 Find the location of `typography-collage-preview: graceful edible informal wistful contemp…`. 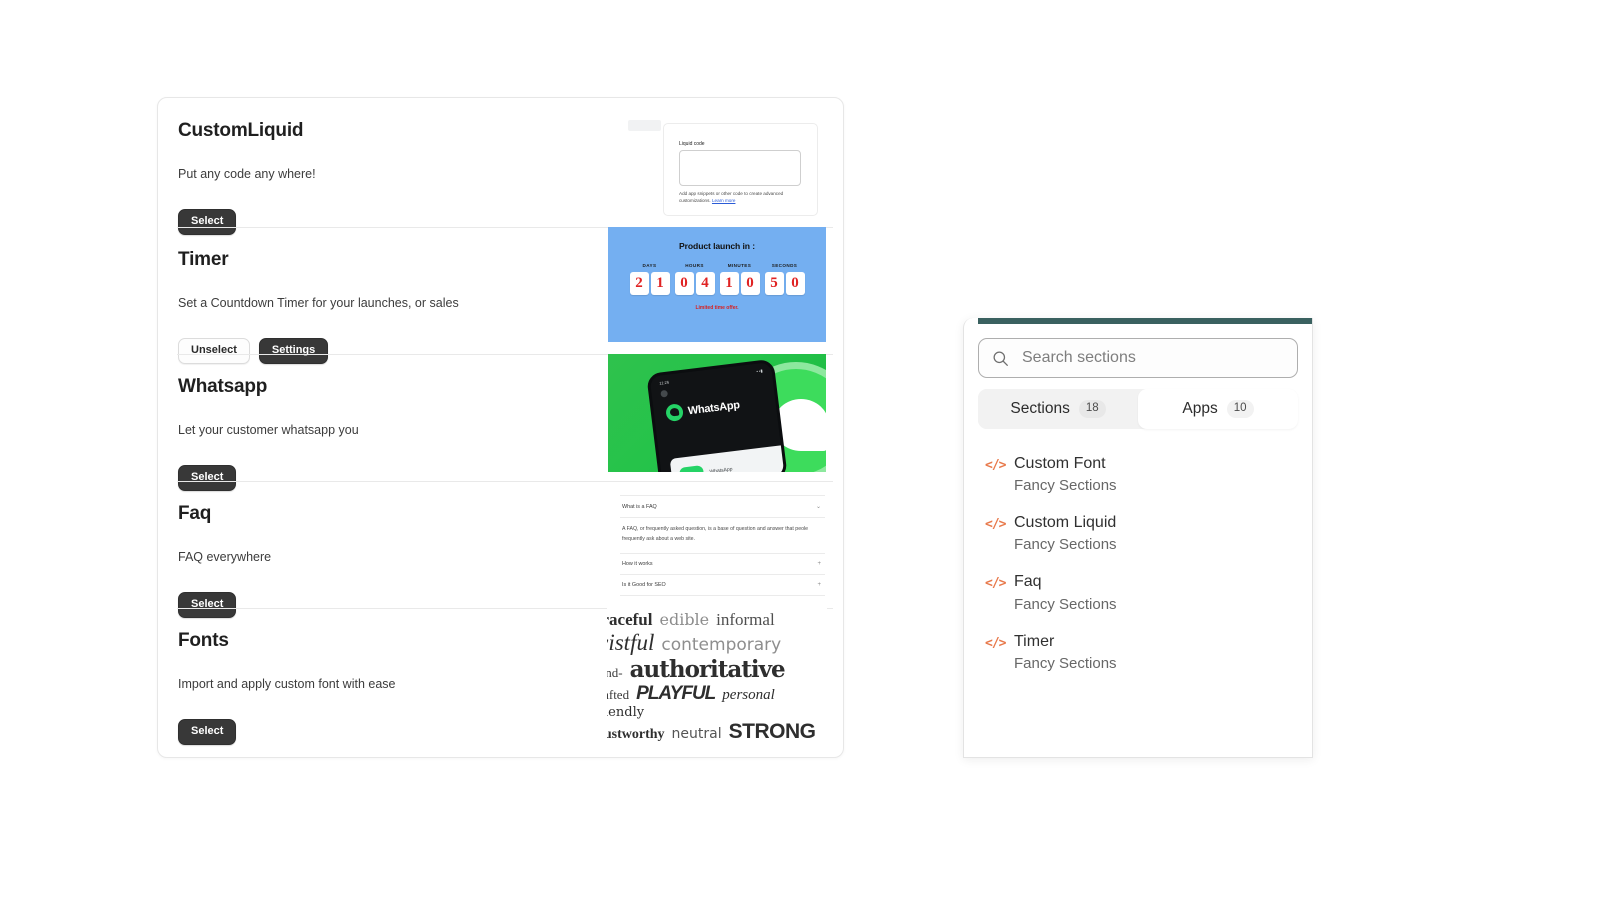

typography-collage-preview: graceful edible informal wistful contemp… is located at coordinates (717, 677).